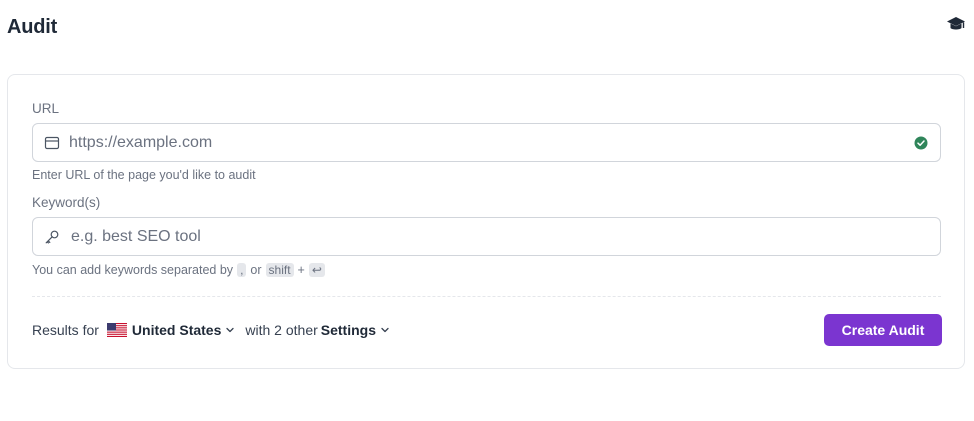  What do you see at coordinates (242, 270) in the screenshot?
I see `comma-key: ,` at bounding box center [242, 270].